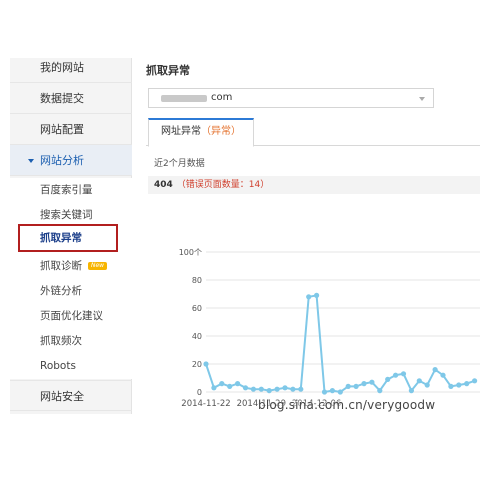 Image resolution: width=480 pixels, height=480 pixels. I want to click on sidebar-sub-crawl-diagnosis: 抓取诊断 New, so click(71, 266).